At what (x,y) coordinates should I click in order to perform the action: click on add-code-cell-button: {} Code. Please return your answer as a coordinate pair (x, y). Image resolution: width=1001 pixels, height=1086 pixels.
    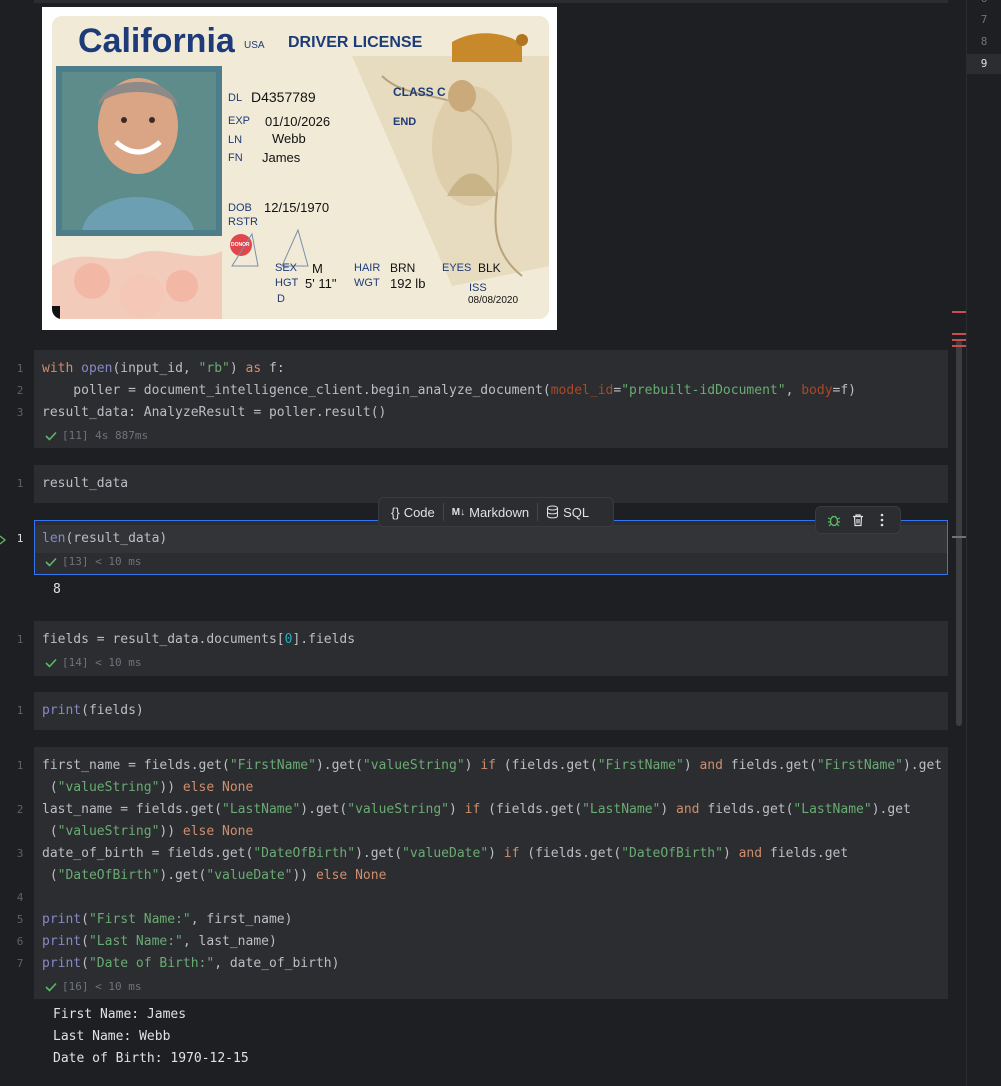
    Looking at the image, I should click on (413, 512).